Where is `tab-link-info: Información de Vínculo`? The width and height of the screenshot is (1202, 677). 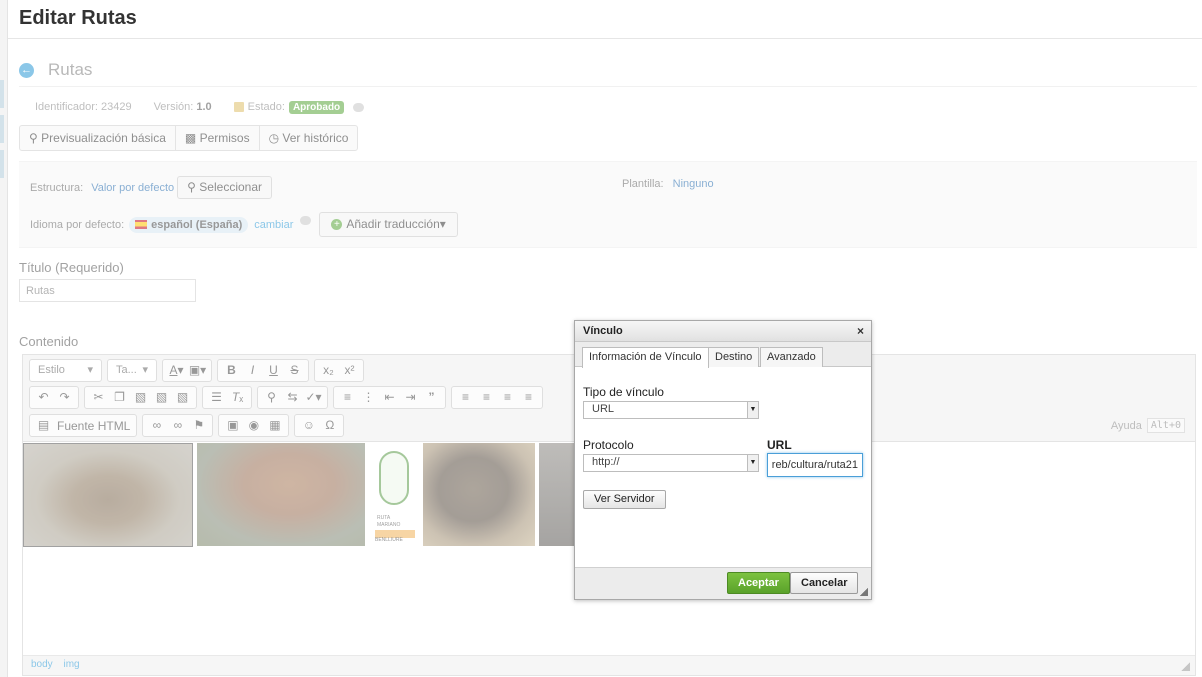
tab-link-info: Información de Vínculo is located at coordinates (645, 357).